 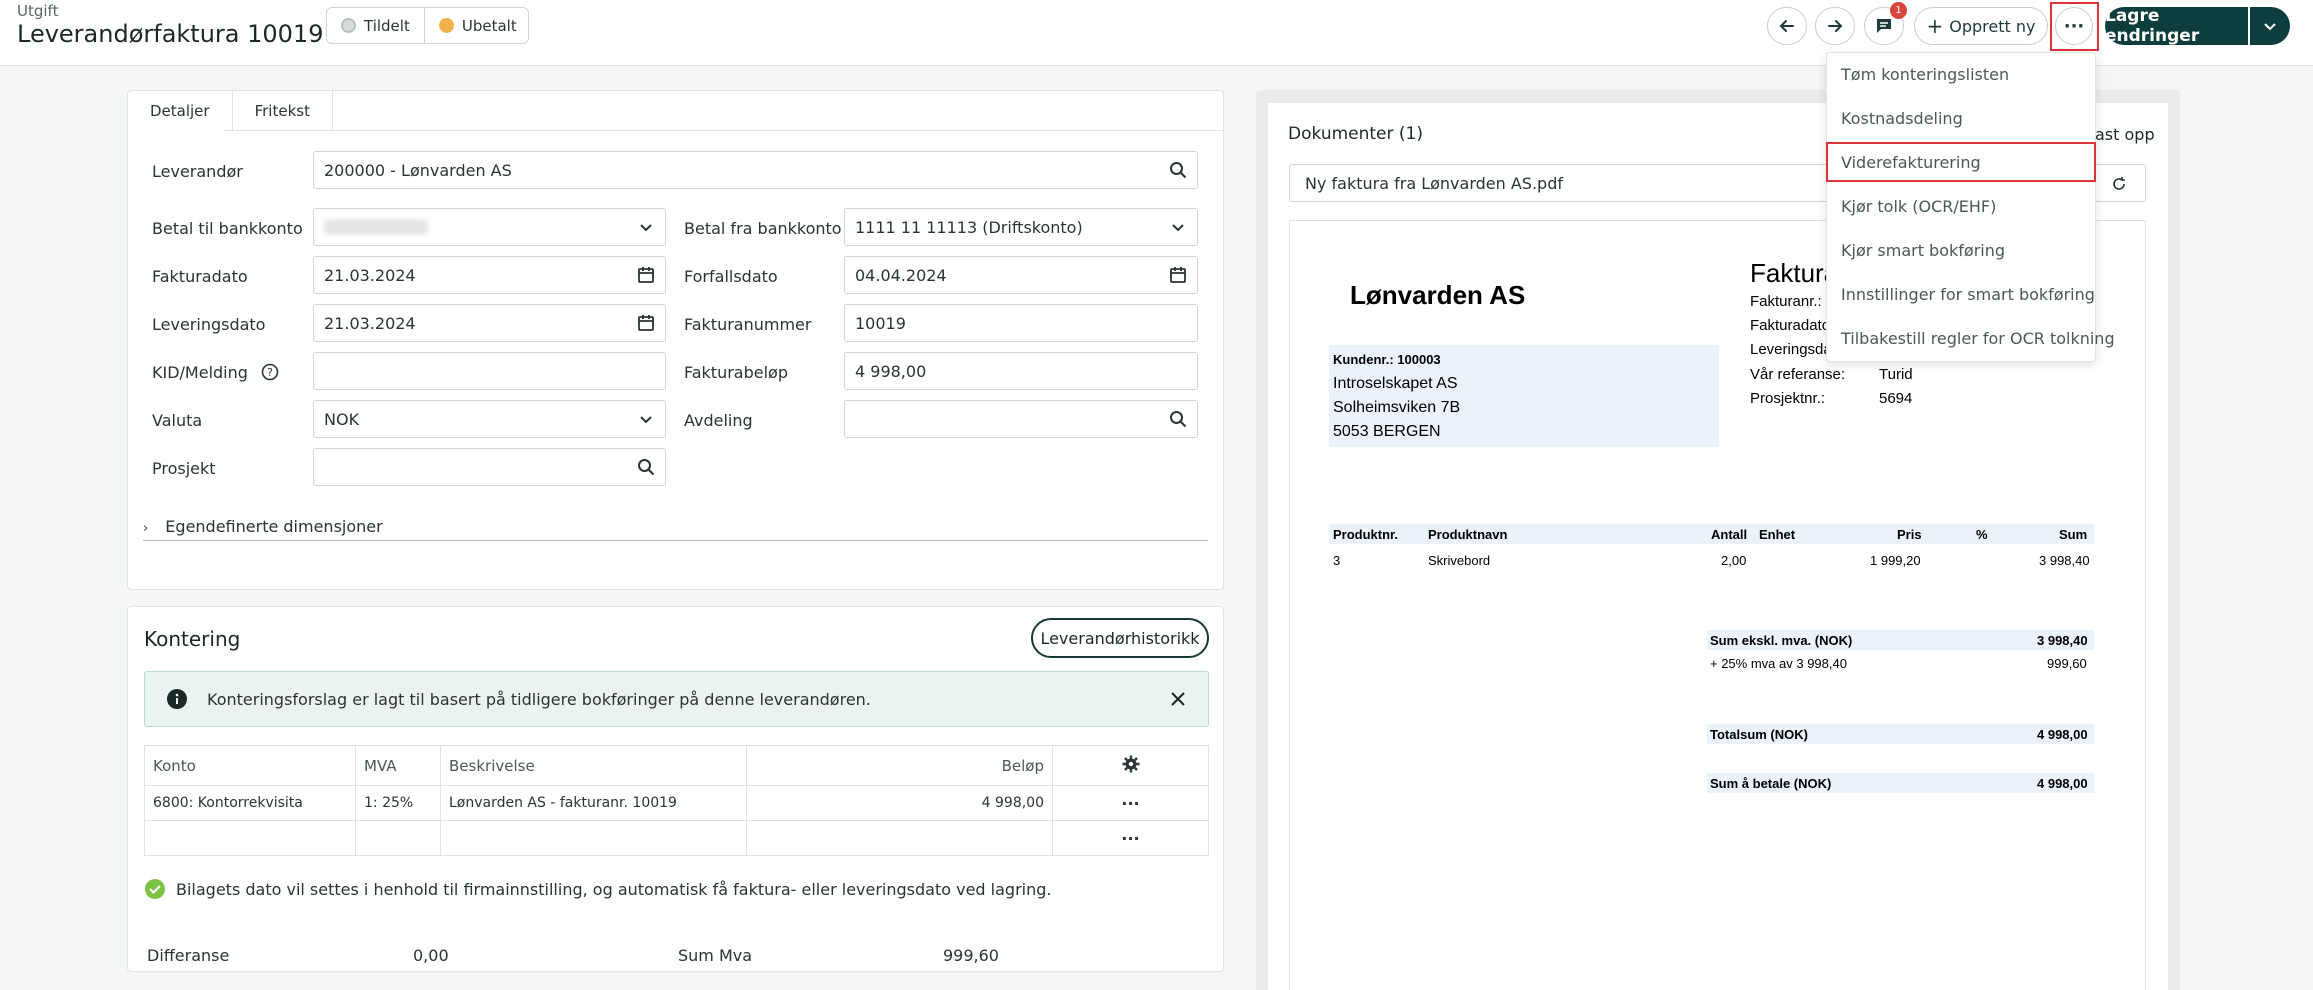 I want to click on invoice-col-header: Produktnr., so click(x=1366, y=534).